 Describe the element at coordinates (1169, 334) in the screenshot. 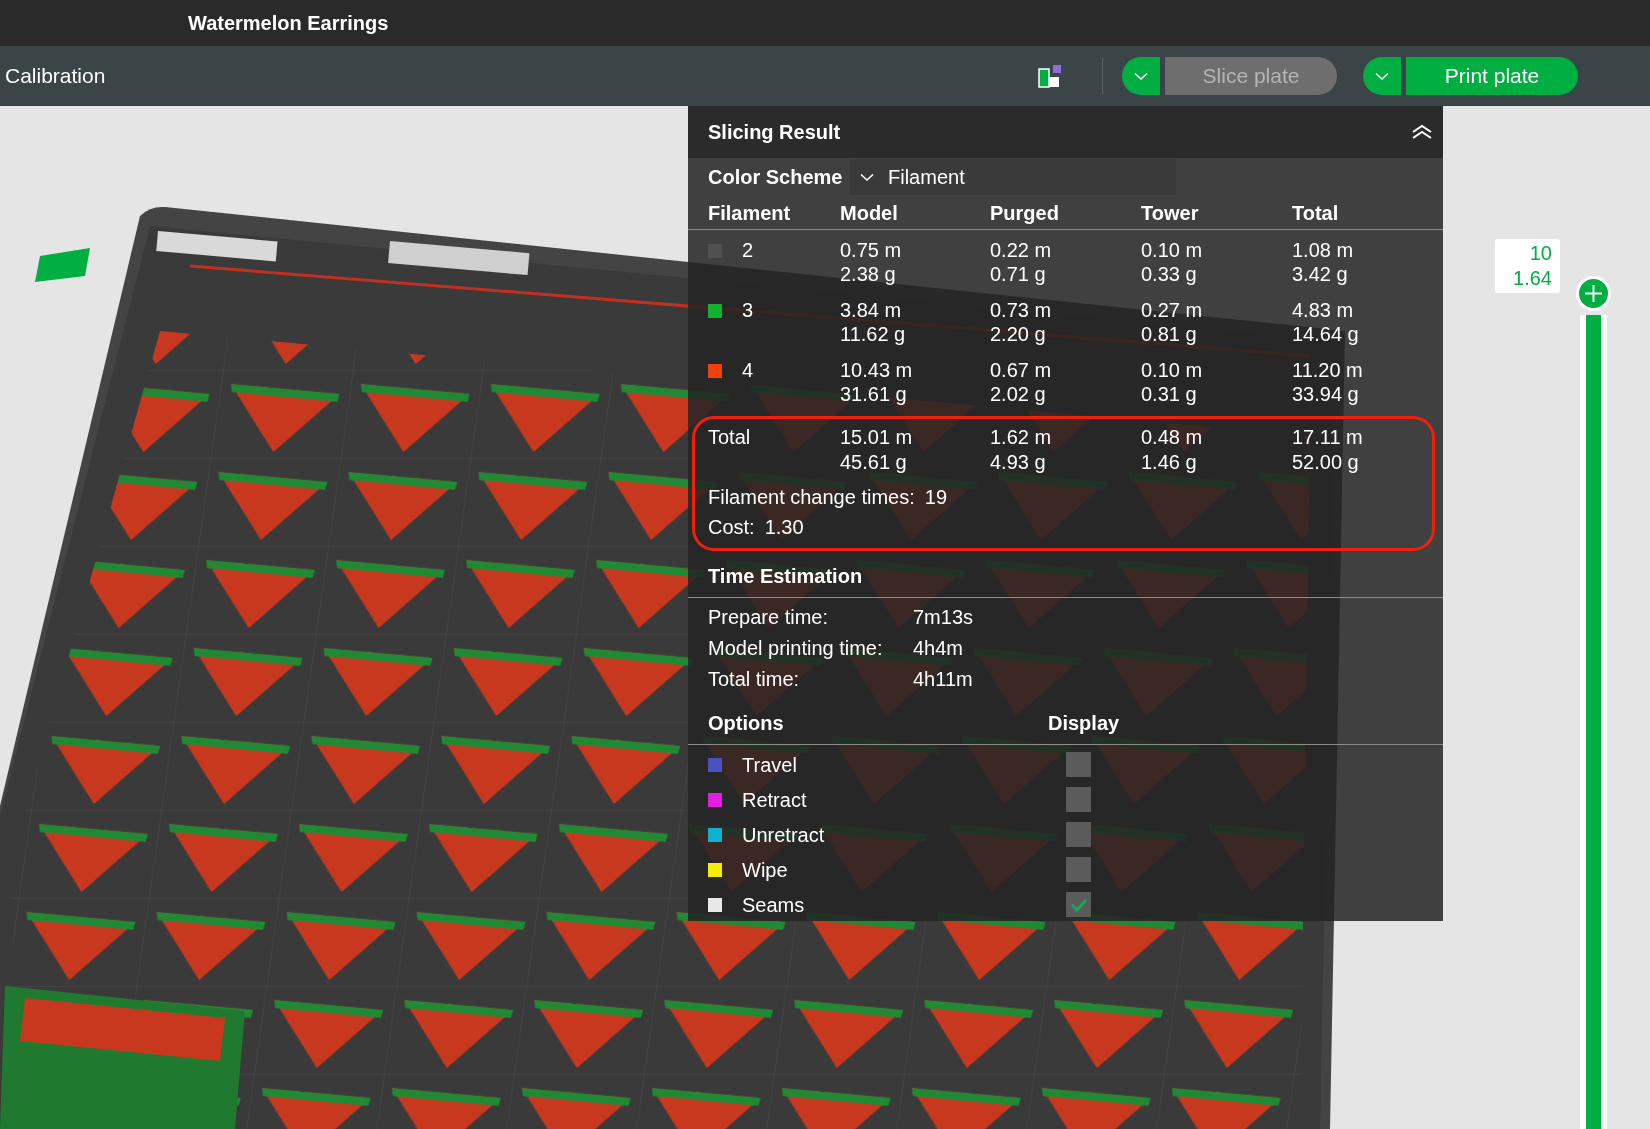

I see `table-cell: 0.81 g` at that location.